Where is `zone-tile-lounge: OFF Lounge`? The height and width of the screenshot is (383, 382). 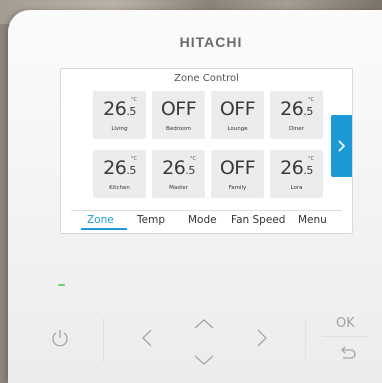
zone-tile-lounge: OFF Lounge is located at coordinates (237, 115).